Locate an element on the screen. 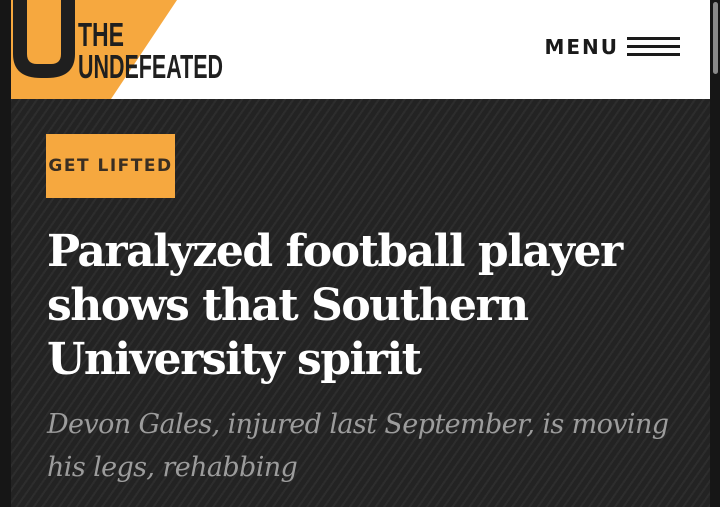 This screenshot has width=720, height=507. site-logo: THE UNDEFEATED is located at coordinates (126, 49).